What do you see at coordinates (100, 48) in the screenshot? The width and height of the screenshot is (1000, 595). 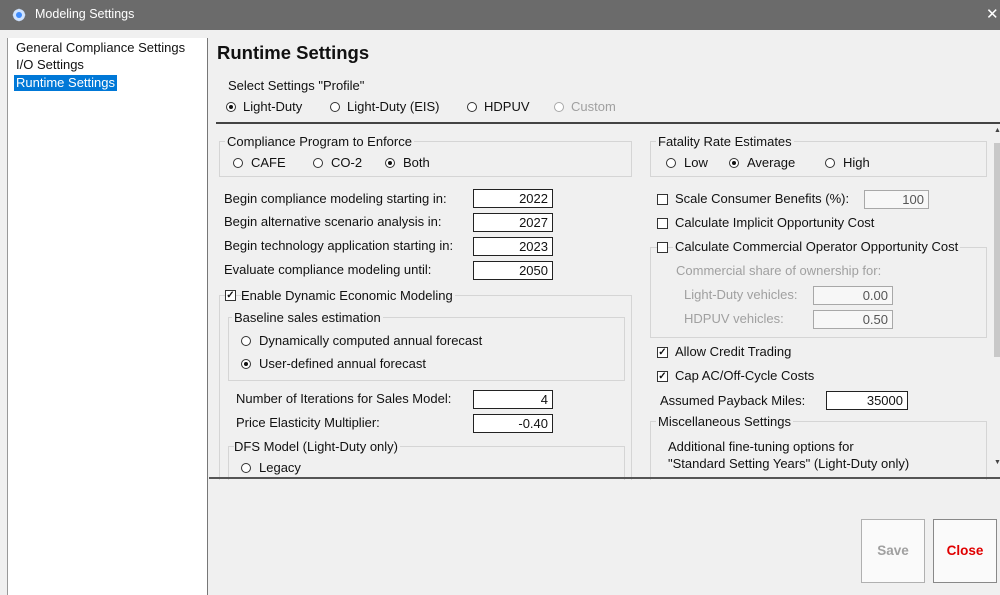 I see `nav-item-general-compliance: General Compliance Settings` at bounding box center [100, 48].